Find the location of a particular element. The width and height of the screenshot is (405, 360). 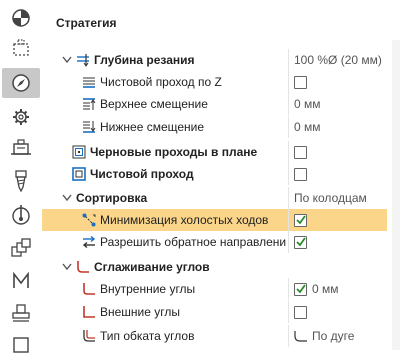

corner-roll-type-value: По дуге is located at coordinates (333, 336).